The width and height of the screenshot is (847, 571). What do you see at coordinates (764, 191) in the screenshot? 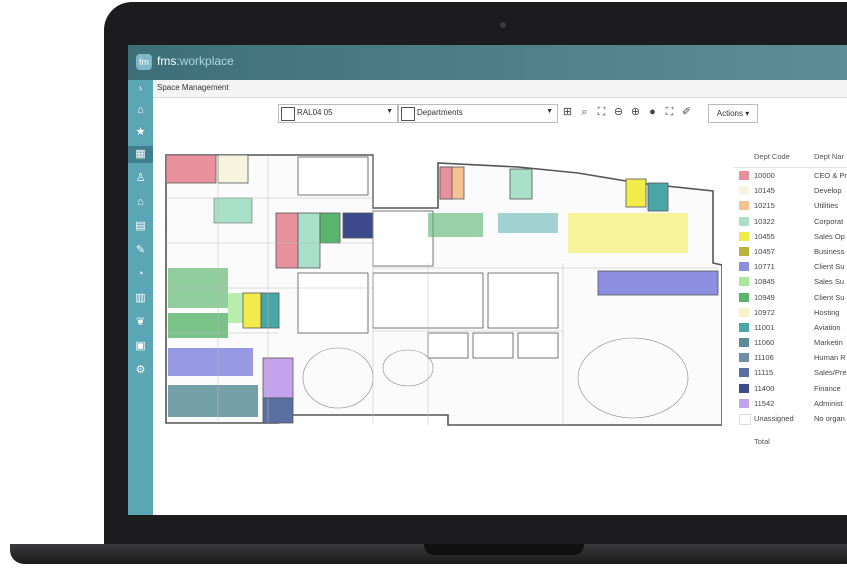
I see `legend-dept-code: 10145` at bounding box center [764, 191].